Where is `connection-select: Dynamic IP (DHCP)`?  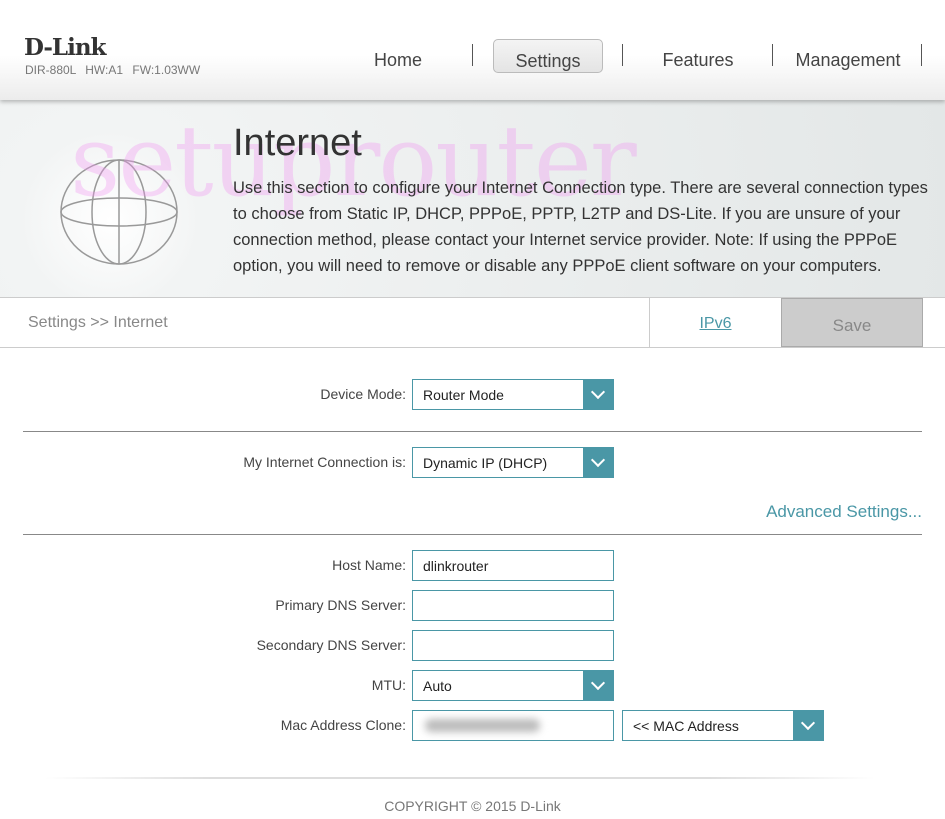
connection-select: Dynamic IP (DHCP) is located at coordinates (513, 462).